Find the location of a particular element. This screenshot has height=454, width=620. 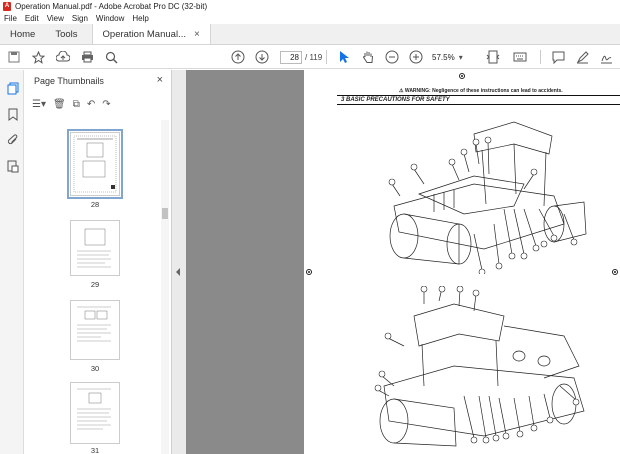

scrollbar-thumb is located at coordinates (165, 213).